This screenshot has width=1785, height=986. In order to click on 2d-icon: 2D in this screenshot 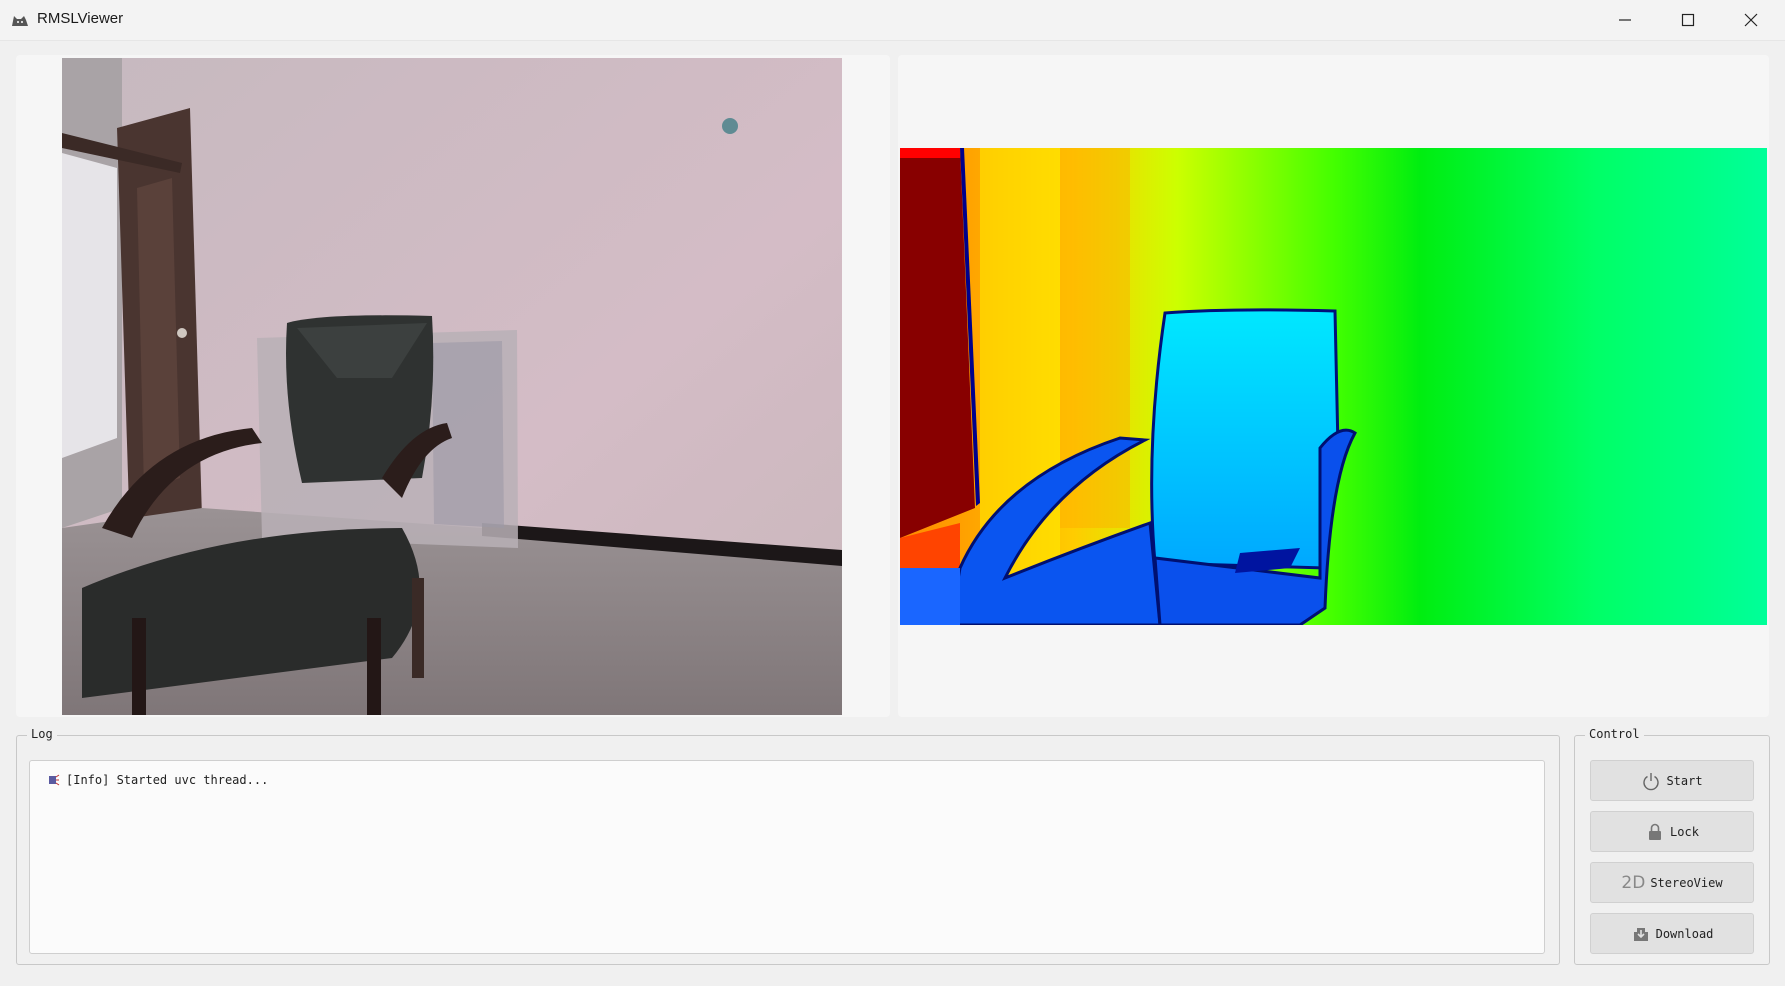, I will do `click(1633, 882)`.